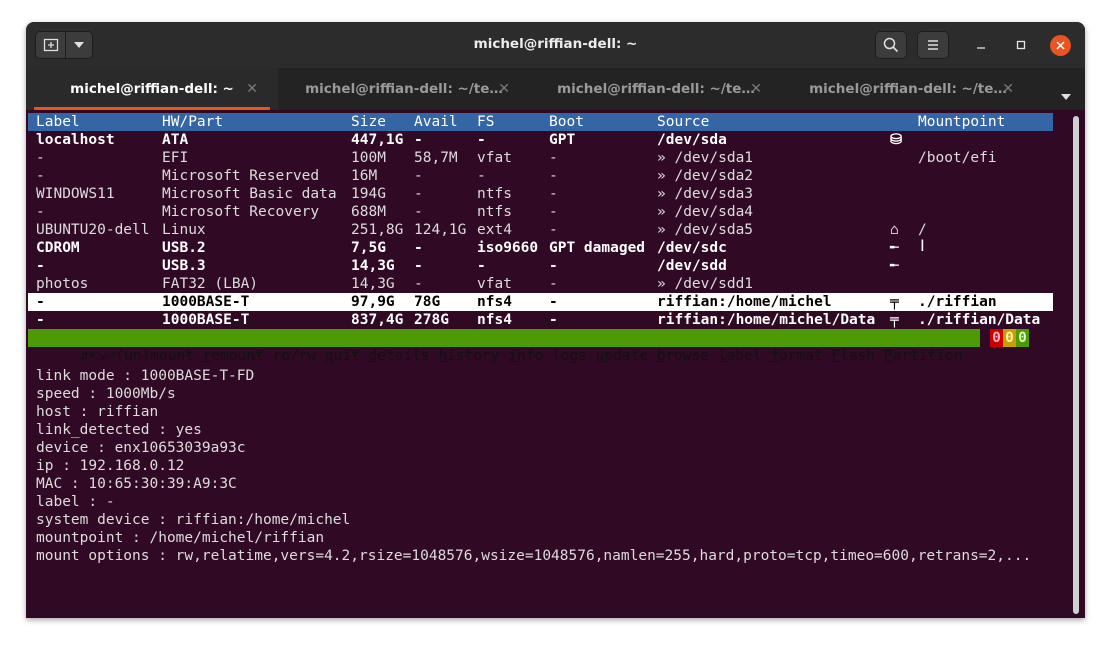 The height and width of the screenshot is (646, 1110). What do you see at coordinates (692, 140) in the screenshot?
I see `table-cell: /dev/sda` at bounding box center [692, 140].